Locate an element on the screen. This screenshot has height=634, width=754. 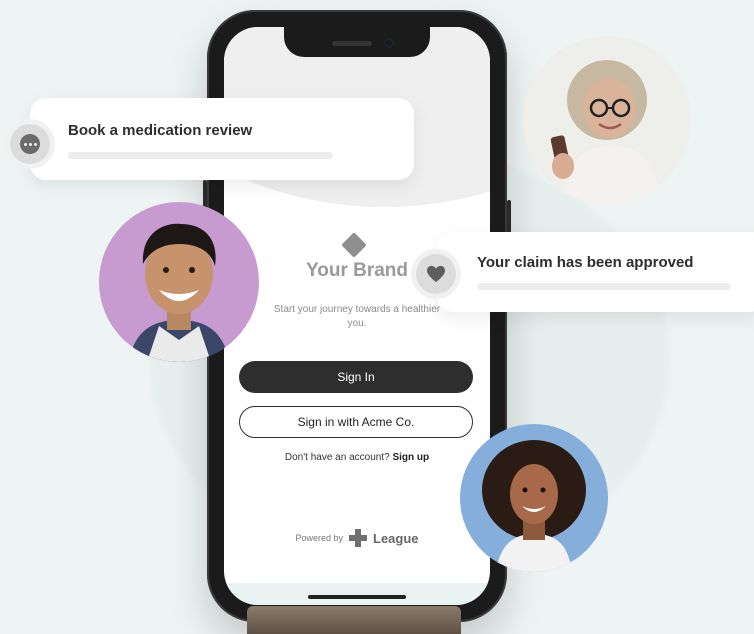
brand-logo-icon is located at coordinates (354, 245).